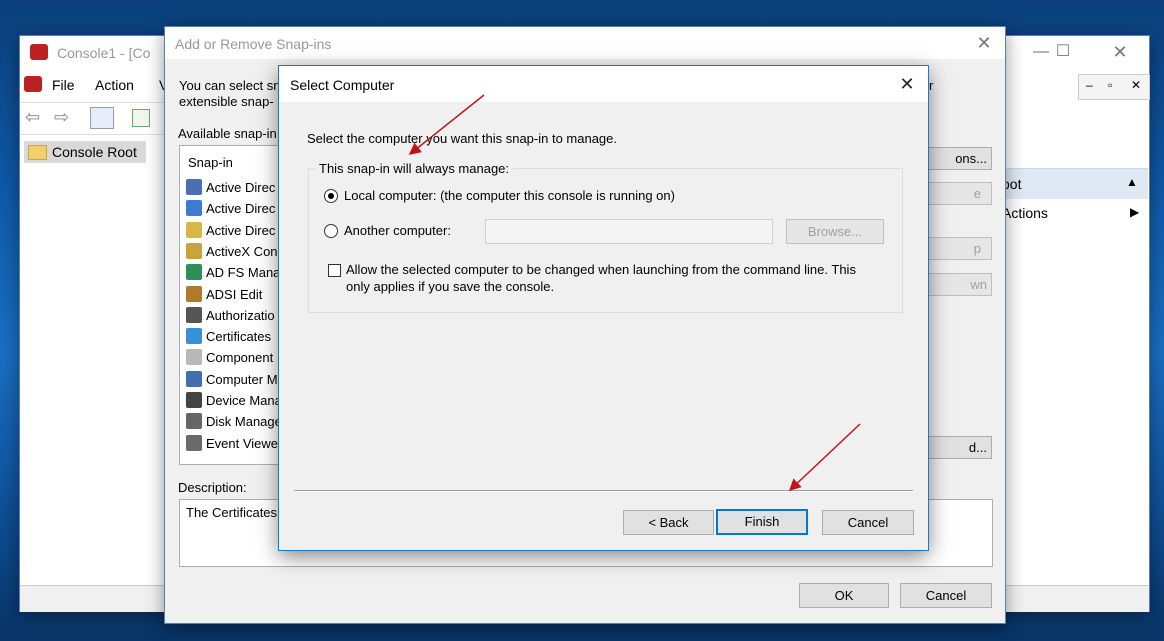  Describe the element at coordinates (446, 124) in the screenshot. I see `arrow-to-instruction` at that location.